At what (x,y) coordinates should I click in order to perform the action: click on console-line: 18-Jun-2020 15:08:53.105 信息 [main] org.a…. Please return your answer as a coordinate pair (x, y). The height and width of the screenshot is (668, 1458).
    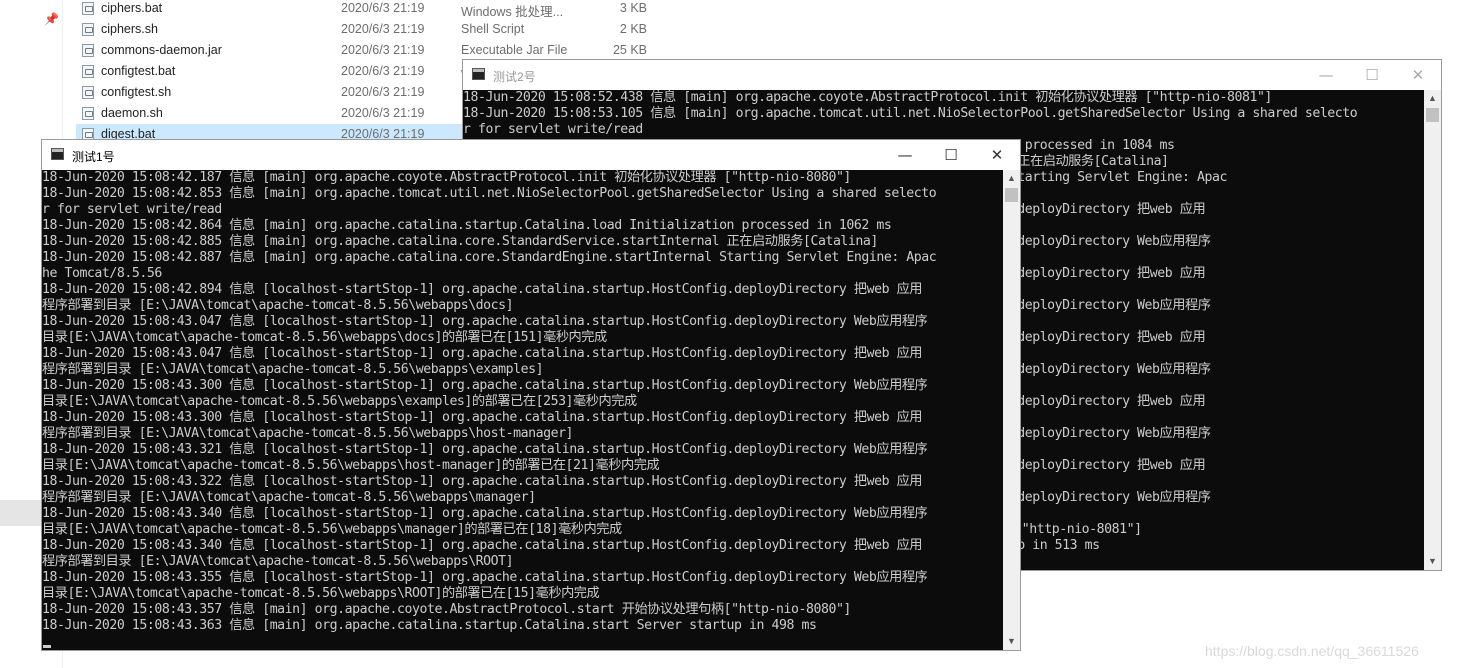
    Looking at the image, I should click on (910, 113).